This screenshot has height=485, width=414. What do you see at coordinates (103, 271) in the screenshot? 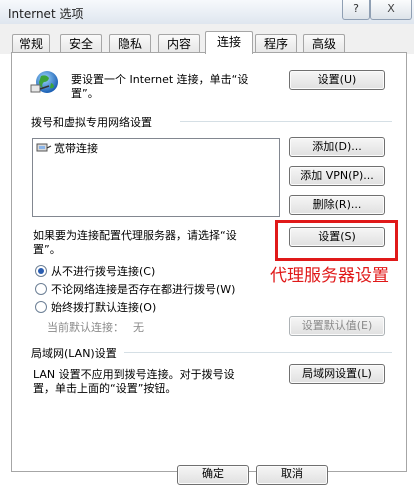
I see `never-dial-label: 从不进行拨号连接(C)` at bounding box center [103, 271].